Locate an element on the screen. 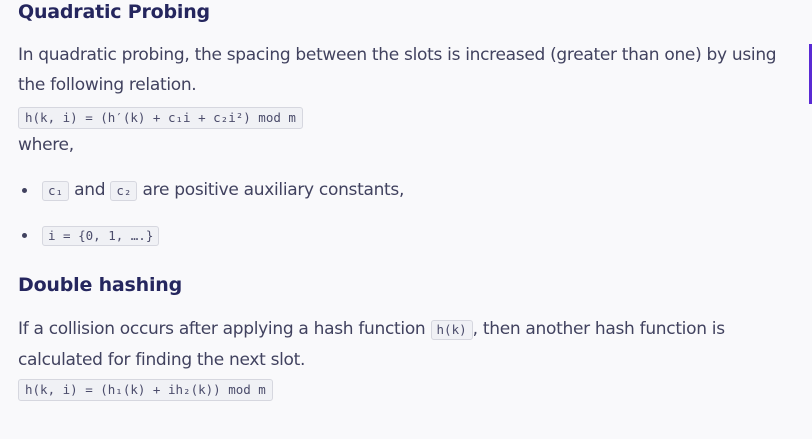 This screenshot has height=439, width=812. and-text: and is located at coordinates (90, 190).